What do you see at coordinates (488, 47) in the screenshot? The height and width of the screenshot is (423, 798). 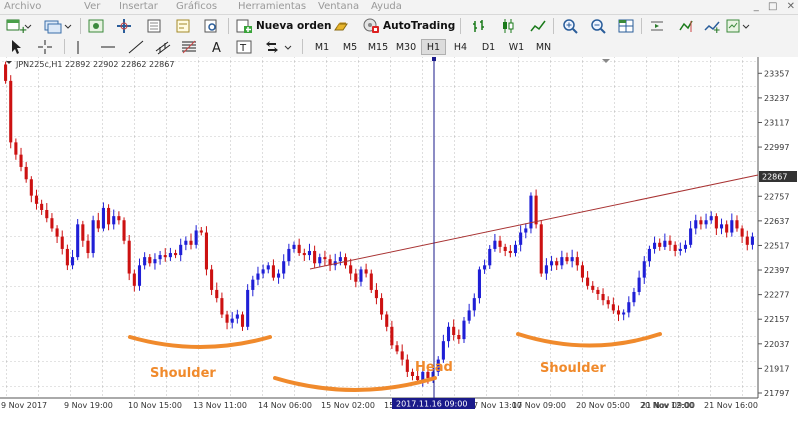 I see `timeframe-d1: D1` at bounding box center [488, 47].